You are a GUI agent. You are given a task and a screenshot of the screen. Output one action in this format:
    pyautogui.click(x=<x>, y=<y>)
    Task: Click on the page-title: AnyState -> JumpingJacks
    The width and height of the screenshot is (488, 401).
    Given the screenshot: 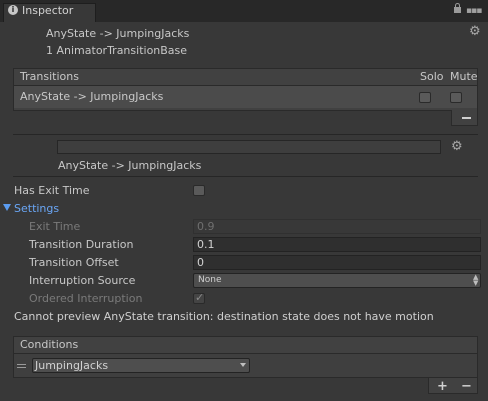 What is the action you would take?
    pyautogui.click(x=118, y=33)
    